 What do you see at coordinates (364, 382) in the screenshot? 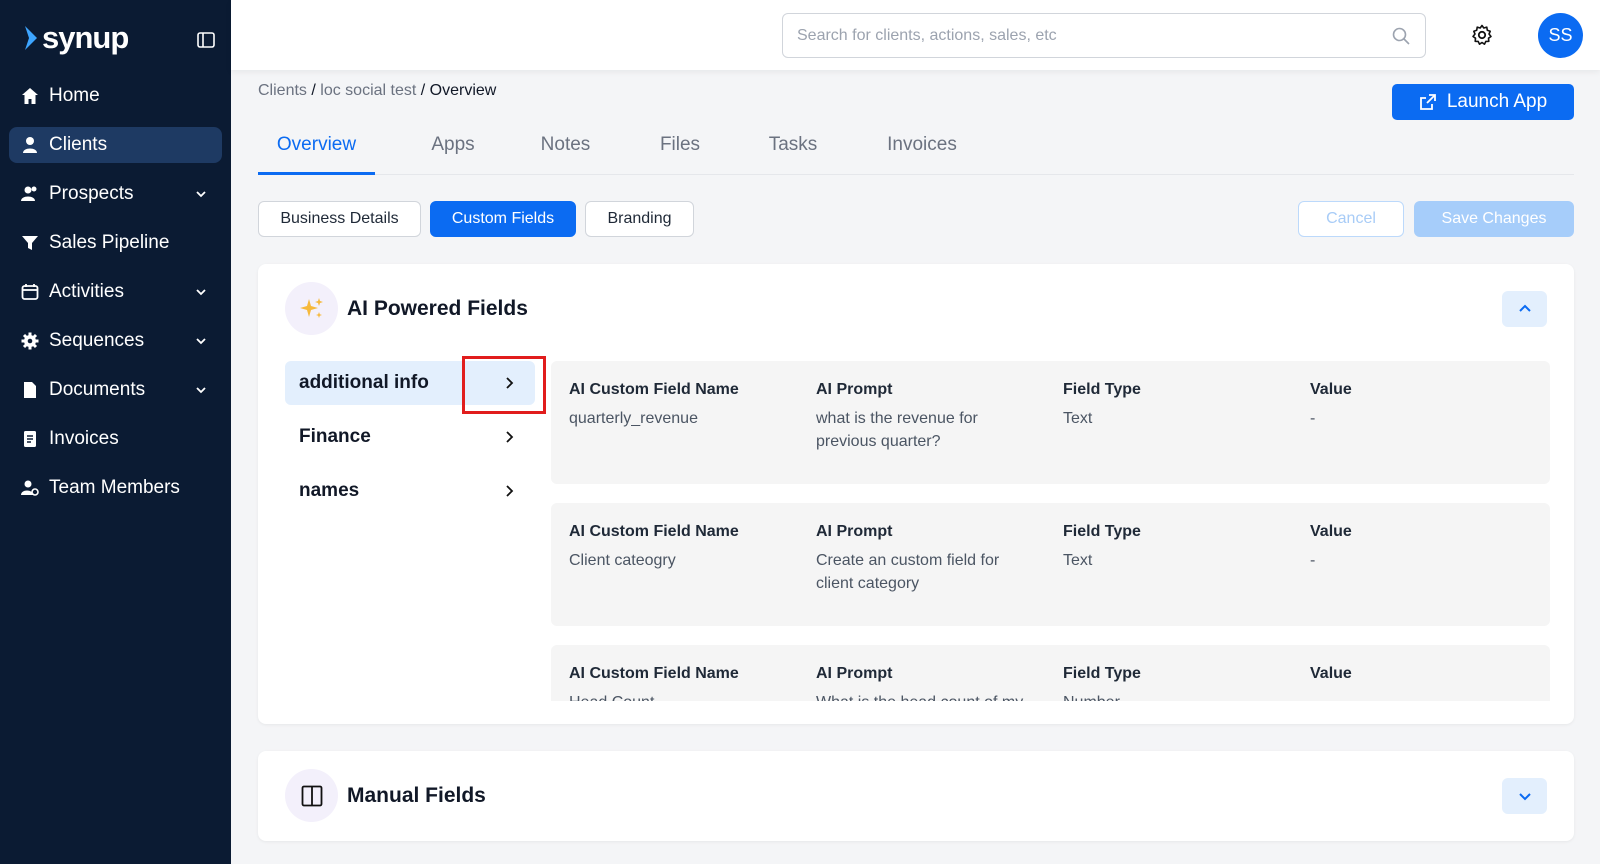
I see `field-group-label: additional info` at bounding box center [364, 382].